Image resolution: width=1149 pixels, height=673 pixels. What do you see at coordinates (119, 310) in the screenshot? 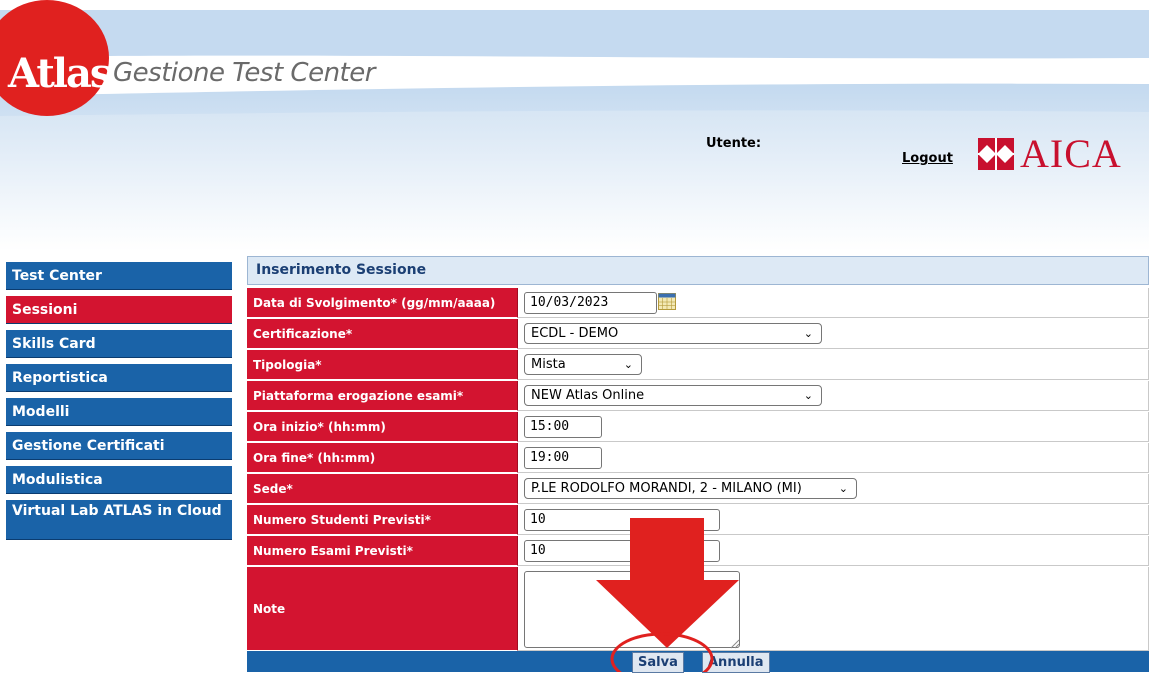
I see `sidebar-item-sessioni: Sessioni` at bounding box center [119, 310].